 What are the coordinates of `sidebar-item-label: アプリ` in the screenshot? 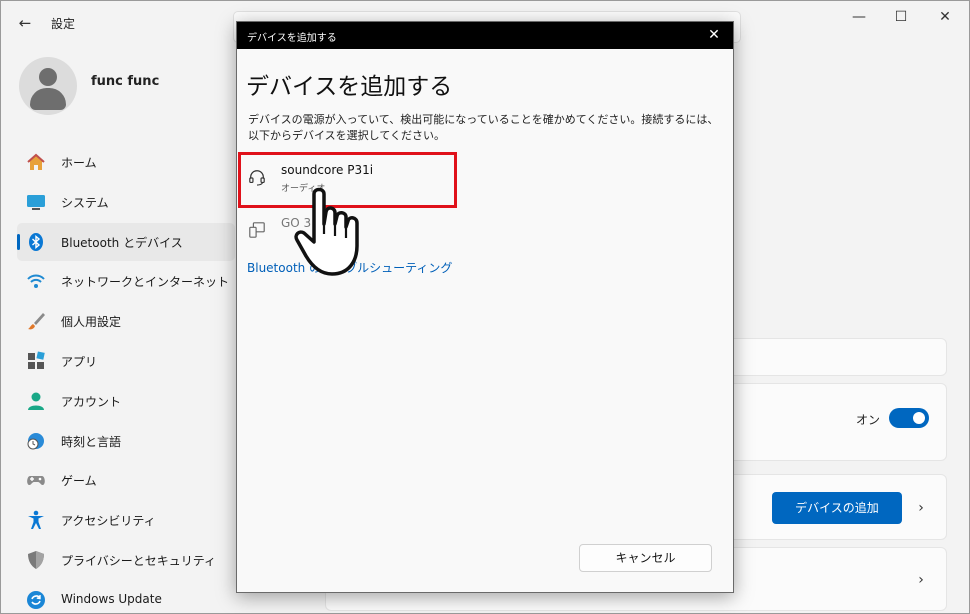 It's located at (79, 361).